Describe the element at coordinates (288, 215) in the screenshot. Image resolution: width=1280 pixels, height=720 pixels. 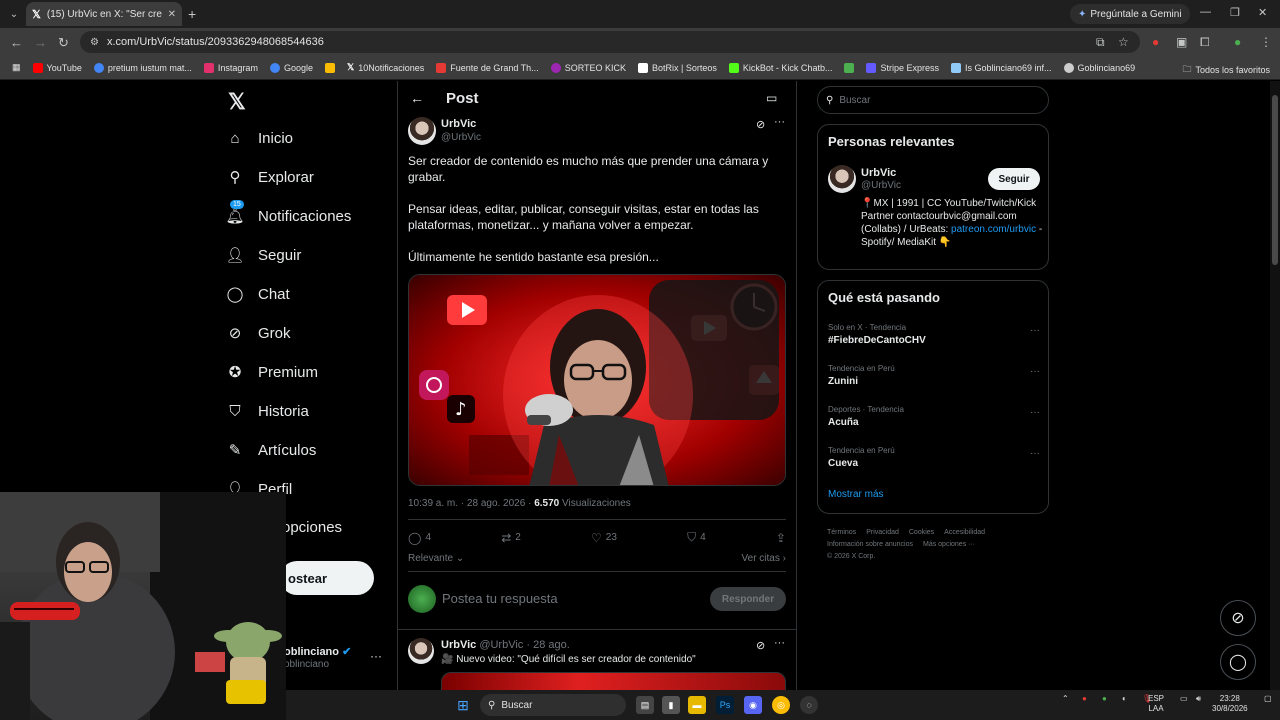
I see `nav-item-notificaciones: 🔔︎ 15 Notificaciones` at that location.